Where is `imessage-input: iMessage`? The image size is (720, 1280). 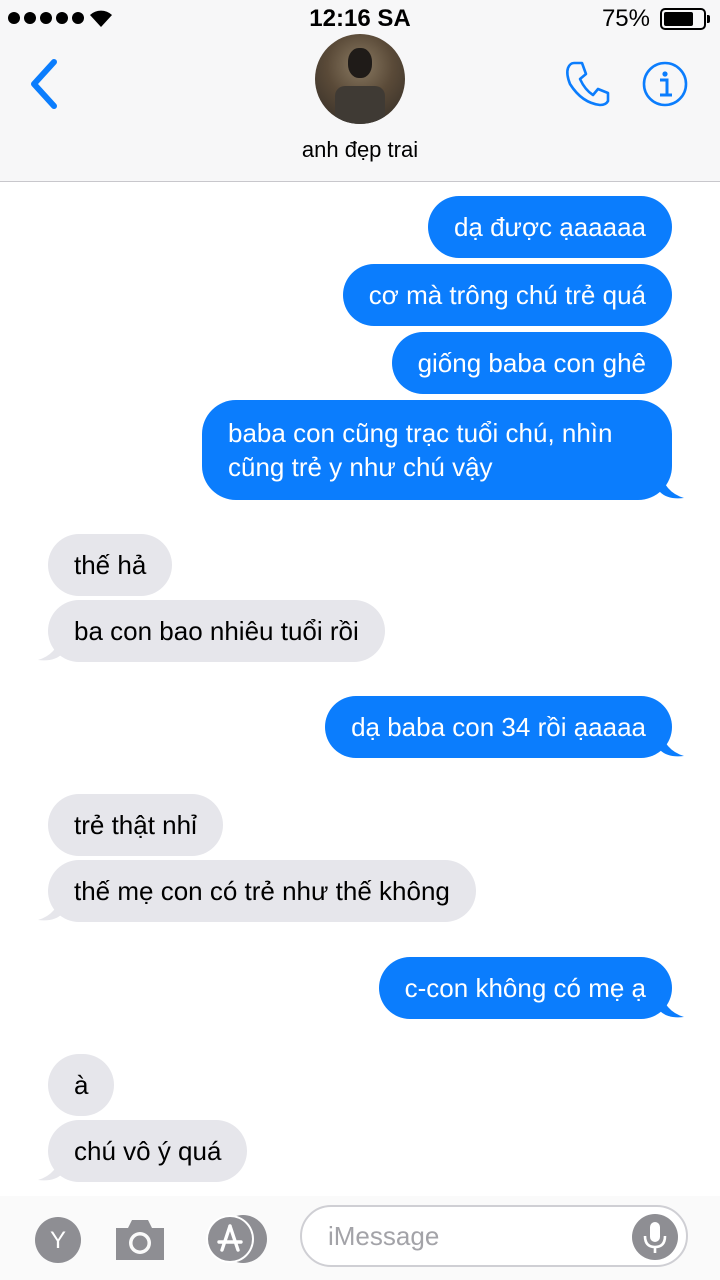 imessage-input: iMessage is located at coordinates (494, 1236).